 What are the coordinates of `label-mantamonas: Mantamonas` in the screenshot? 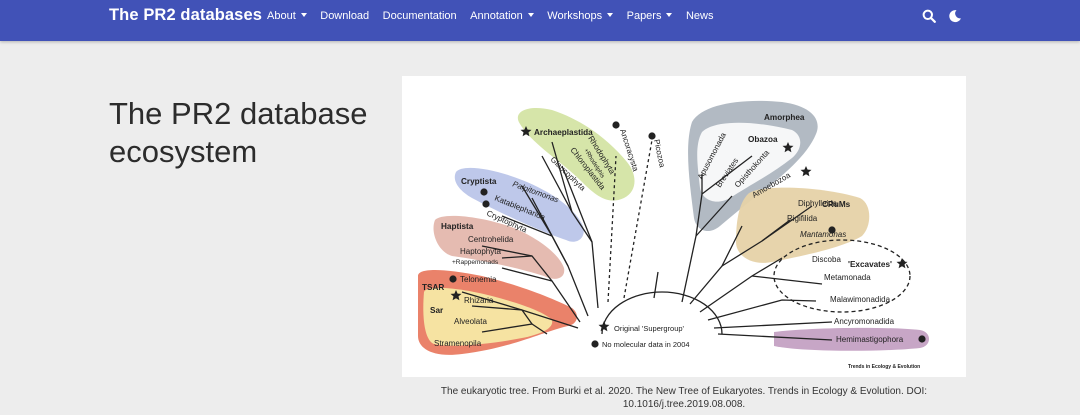 It's located at (823, 234).